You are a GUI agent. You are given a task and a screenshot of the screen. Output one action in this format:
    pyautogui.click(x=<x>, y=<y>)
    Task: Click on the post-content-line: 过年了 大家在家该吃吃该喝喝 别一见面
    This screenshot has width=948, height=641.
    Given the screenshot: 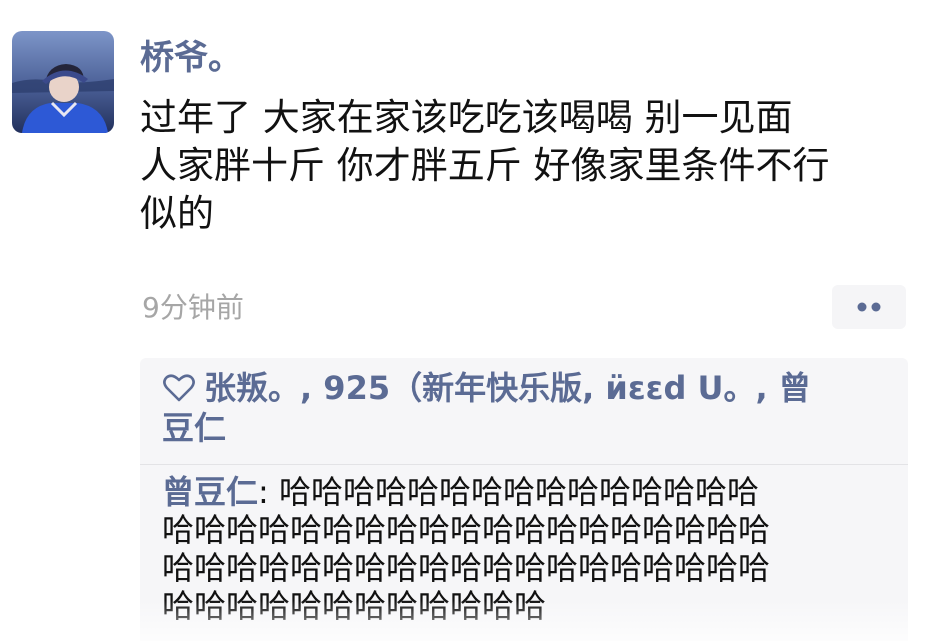 What is the action you would take?
    pyautogui.click(x=466, y=117)
    